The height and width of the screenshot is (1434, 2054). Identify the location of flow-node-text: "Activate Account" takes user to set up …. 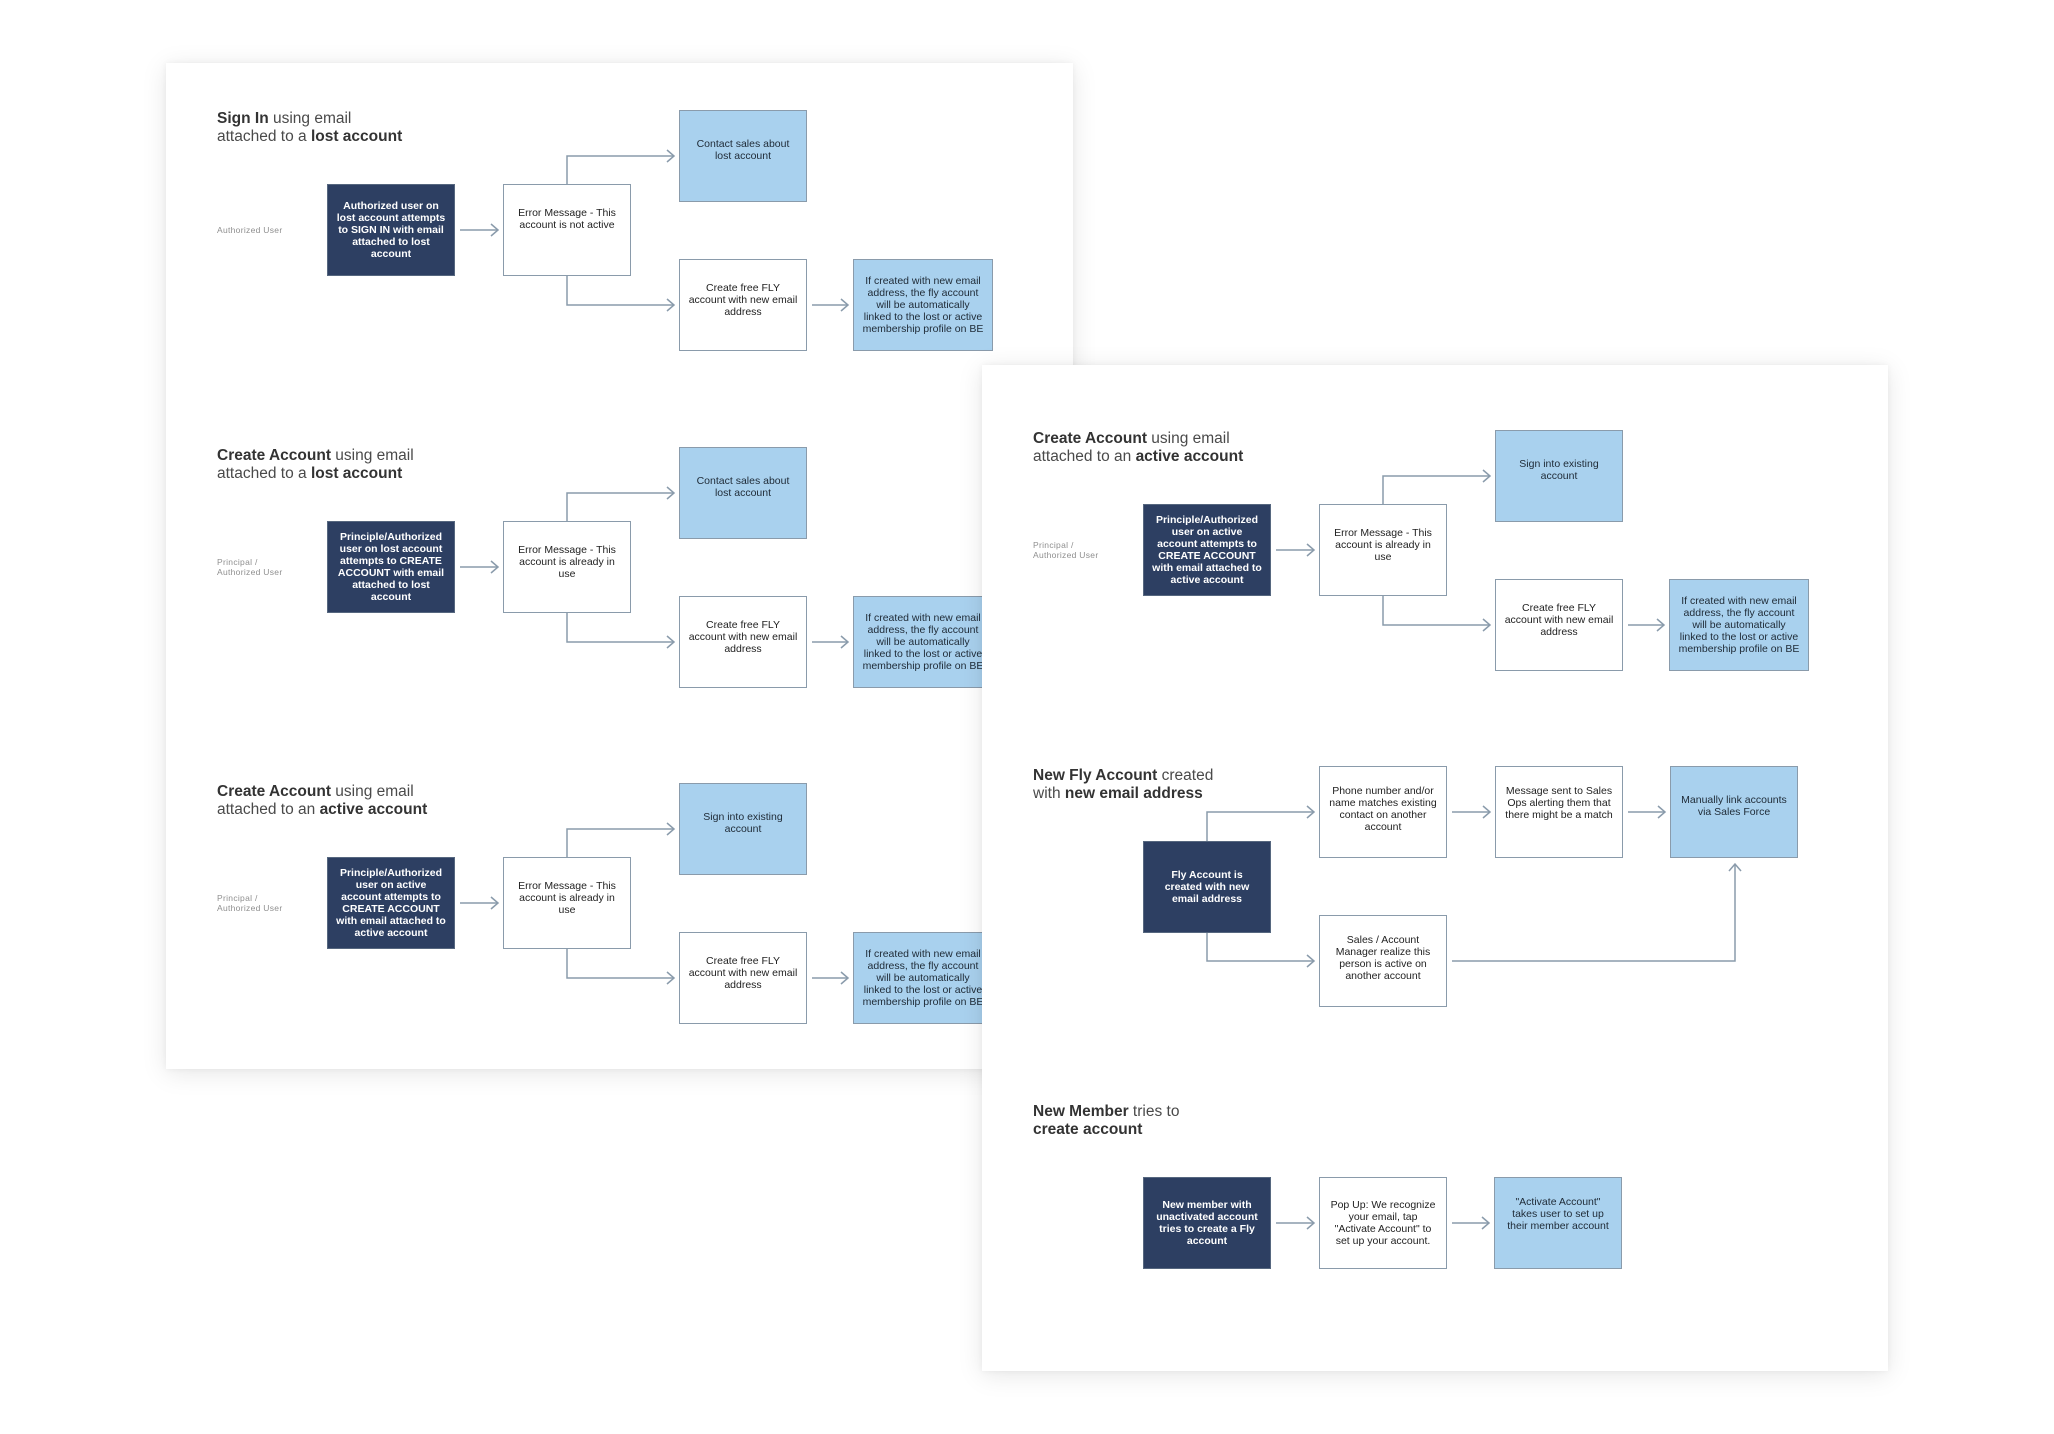
(1558, 1214).